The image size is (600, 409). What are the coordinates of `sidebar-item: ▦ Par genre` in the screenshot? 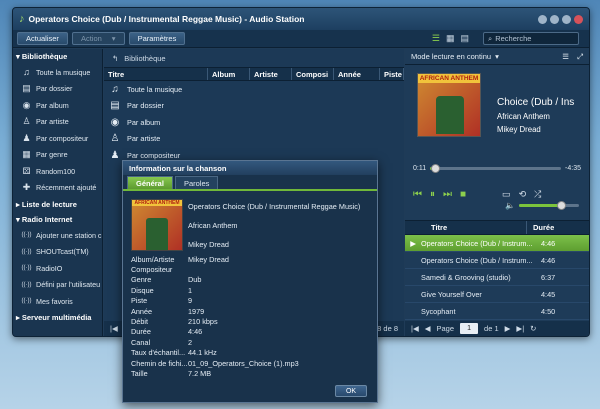 It's located at (57, 155).